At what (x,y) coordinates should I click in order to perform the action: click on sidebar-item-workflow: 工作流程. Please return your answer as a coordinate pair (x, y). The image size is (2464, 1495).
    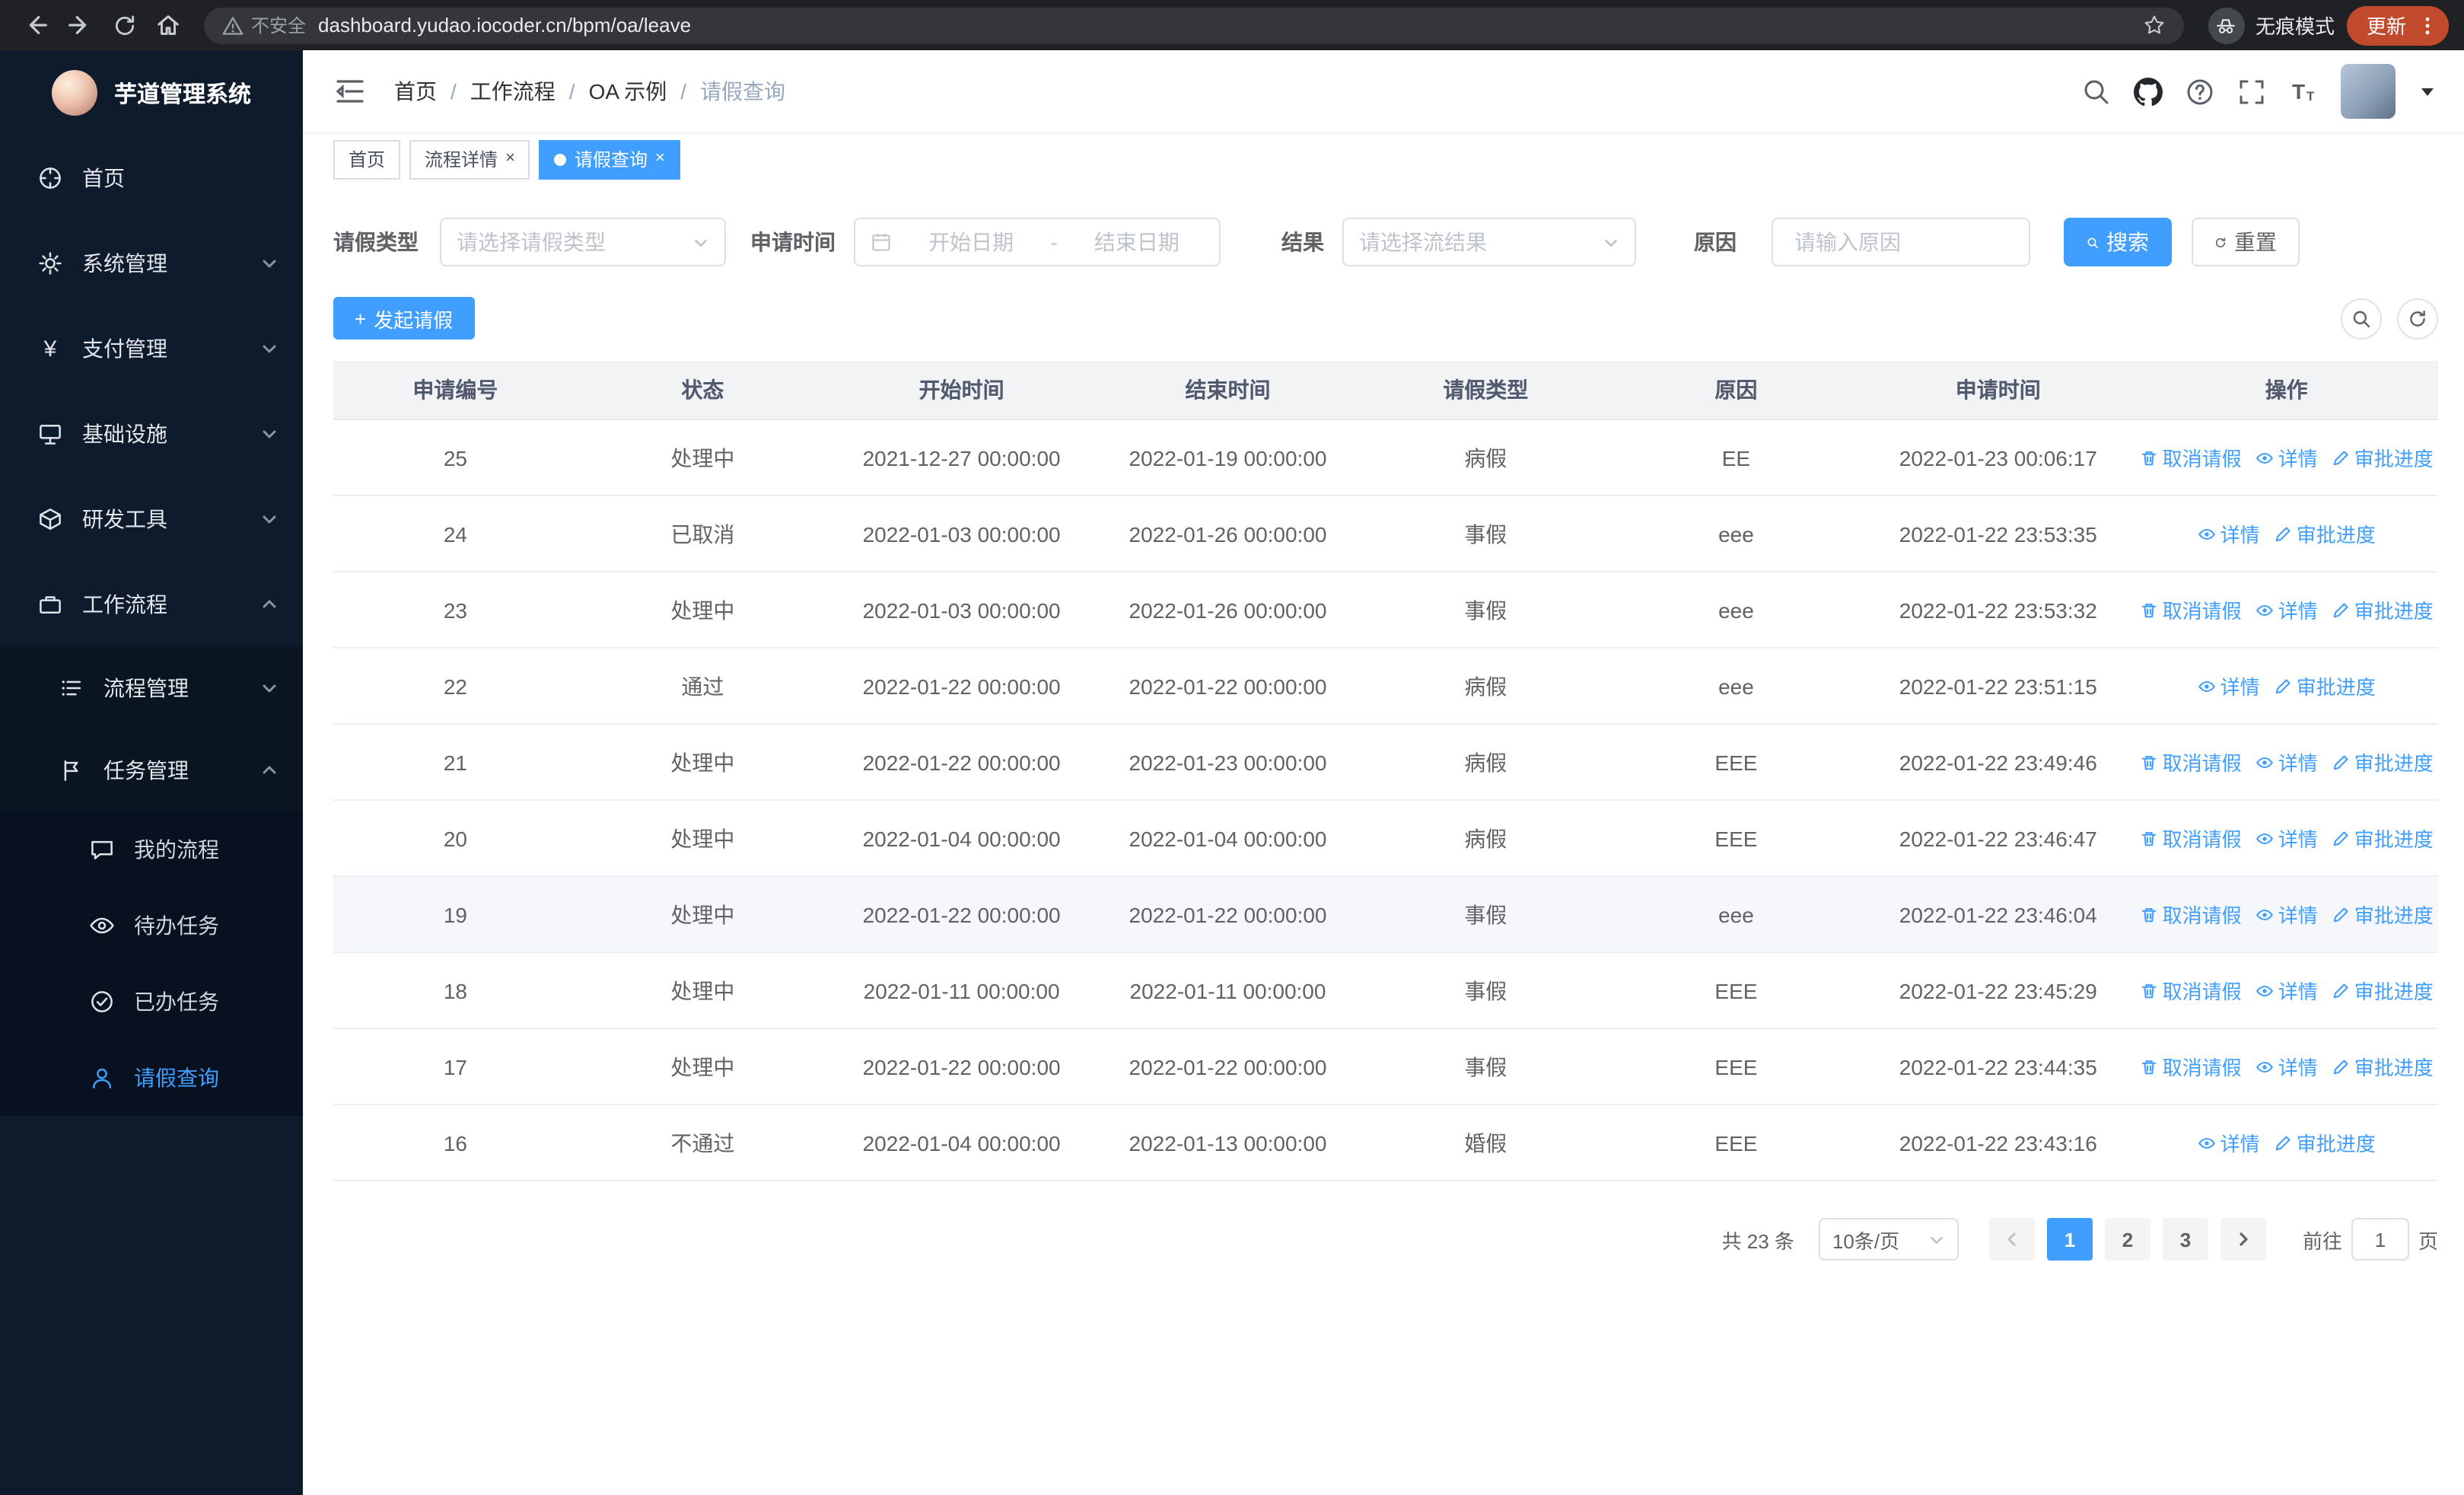
    Looking at the image, I should click on (151, 605).